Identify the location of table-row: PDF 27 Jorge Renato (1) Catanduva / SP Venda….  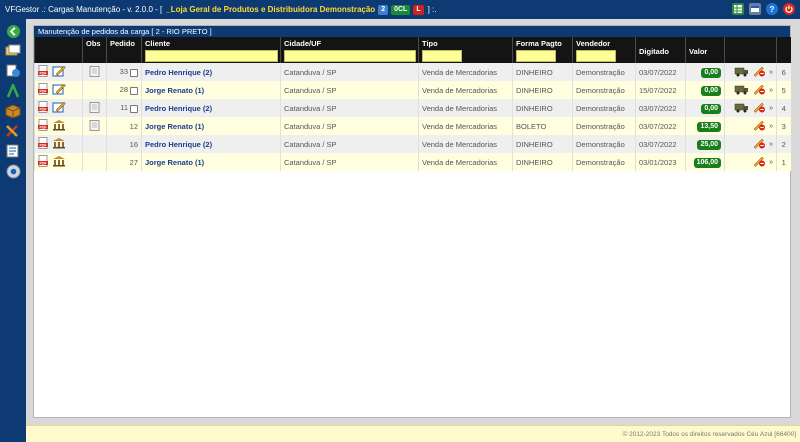
(412, 162).